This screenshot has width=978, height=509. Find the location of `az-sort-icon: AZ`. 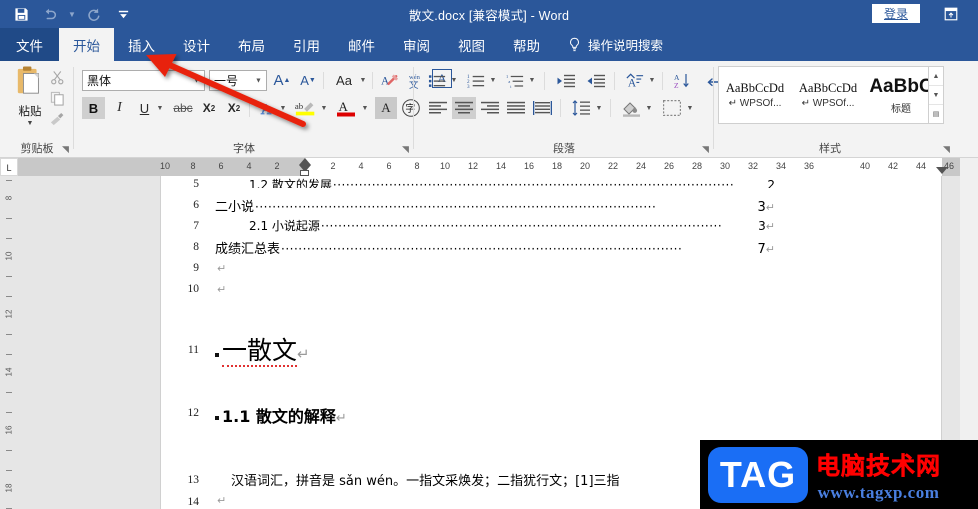

az-sort-icon: AZ is located at coordinates (682, 80).